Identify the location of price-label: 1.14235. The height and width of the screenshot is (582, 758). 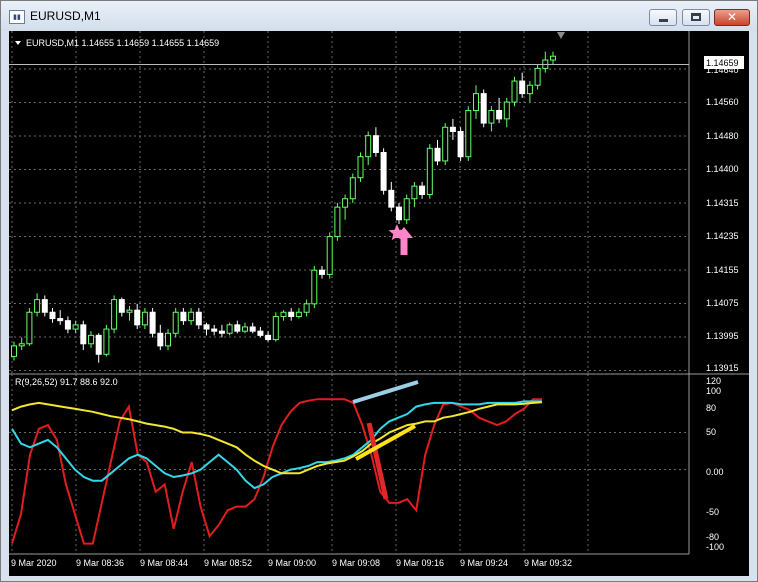
(722, 236).